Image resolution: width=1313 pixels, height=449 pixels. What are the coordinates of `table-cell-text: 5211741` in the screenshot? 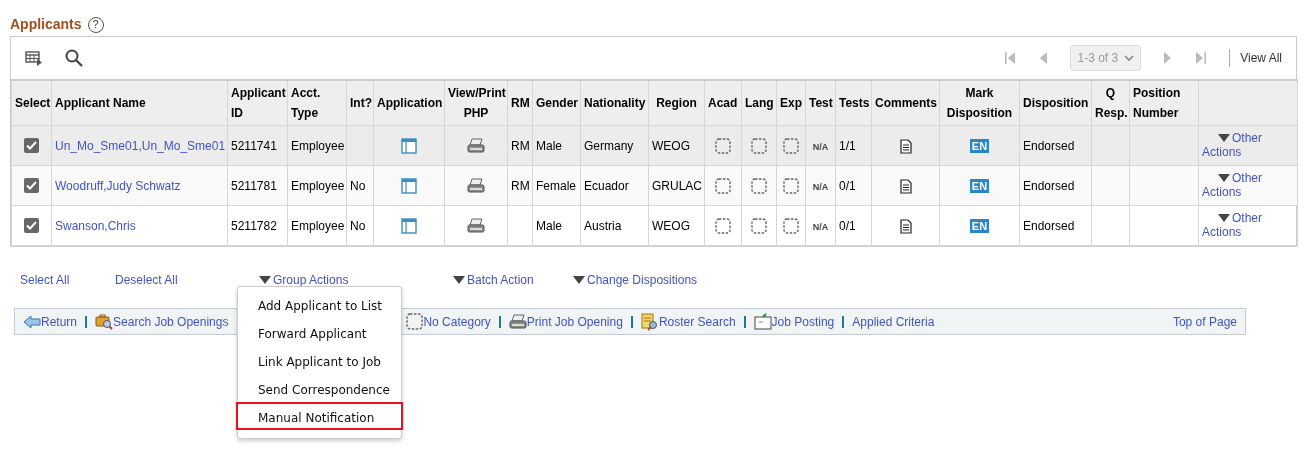 It's located at (254, 145).